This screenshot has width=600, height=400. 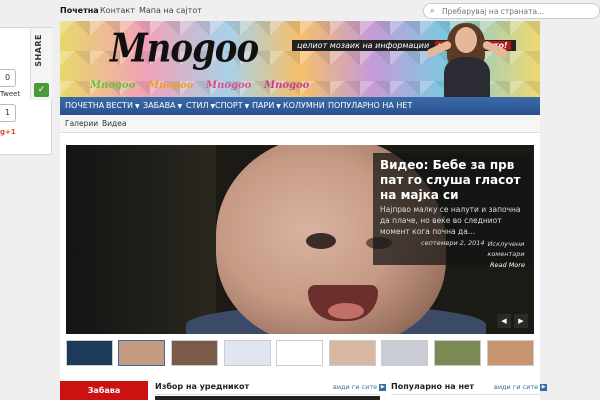 I want to click on slide-date: септември 2, 2014, so click(x=453, y=243).